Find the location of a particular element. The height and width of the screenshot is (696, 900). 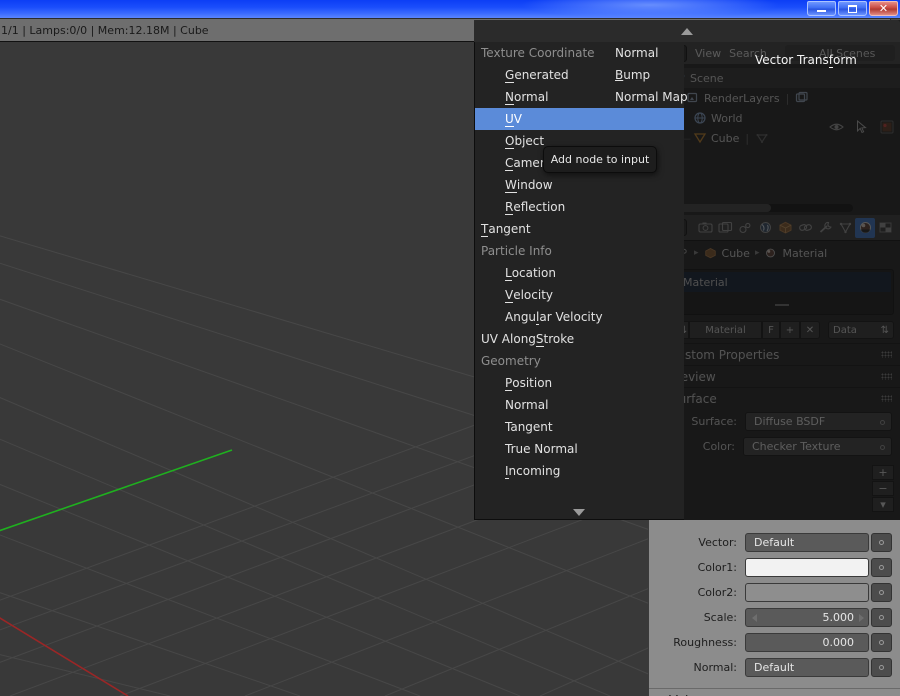

slot-specials-button: ▾ is located at coordinates (883, 504).